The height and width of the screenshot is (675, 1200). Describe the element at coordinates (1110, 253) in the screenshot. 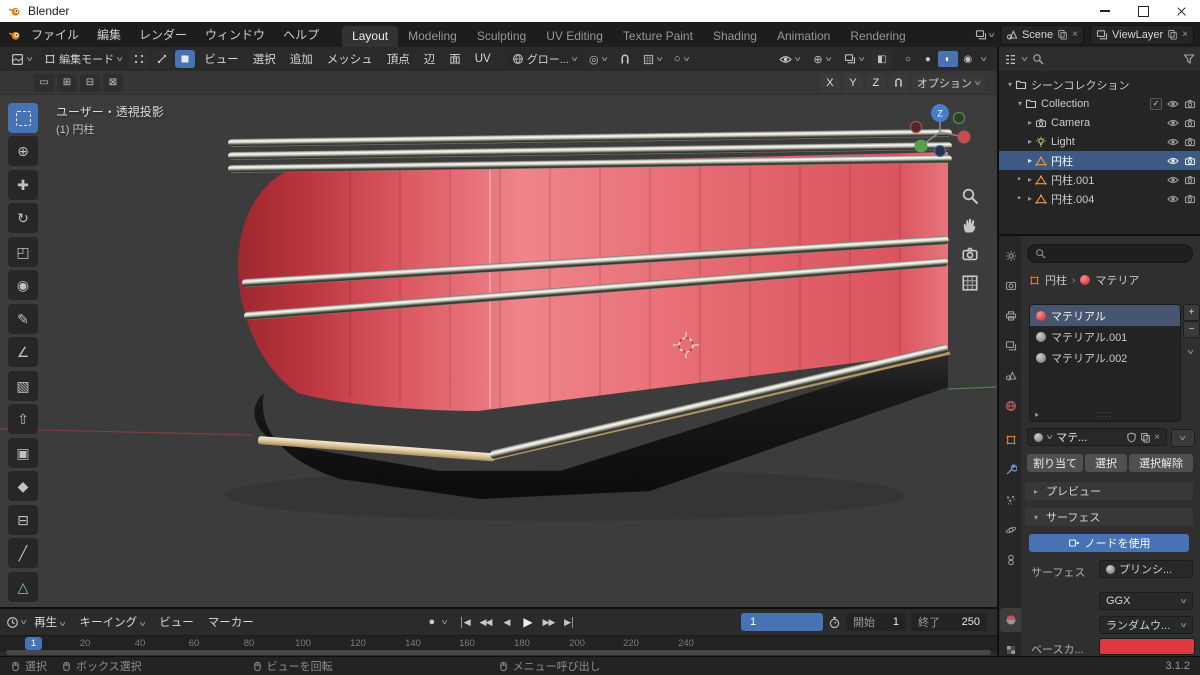

I see `properties-search-input` at that location.